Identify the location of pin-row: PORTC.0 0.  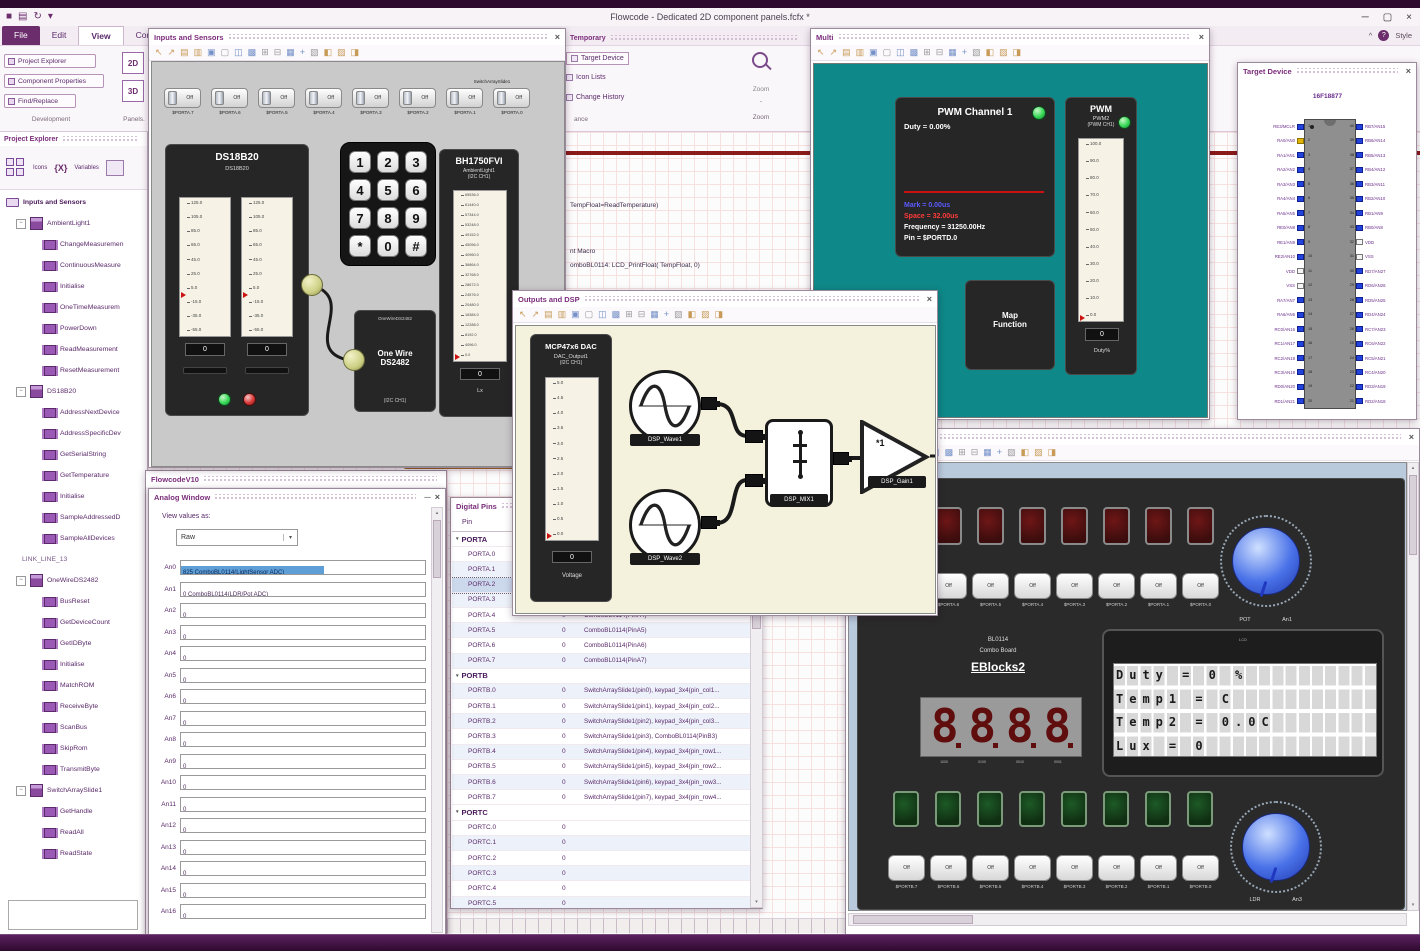
(601, 828).